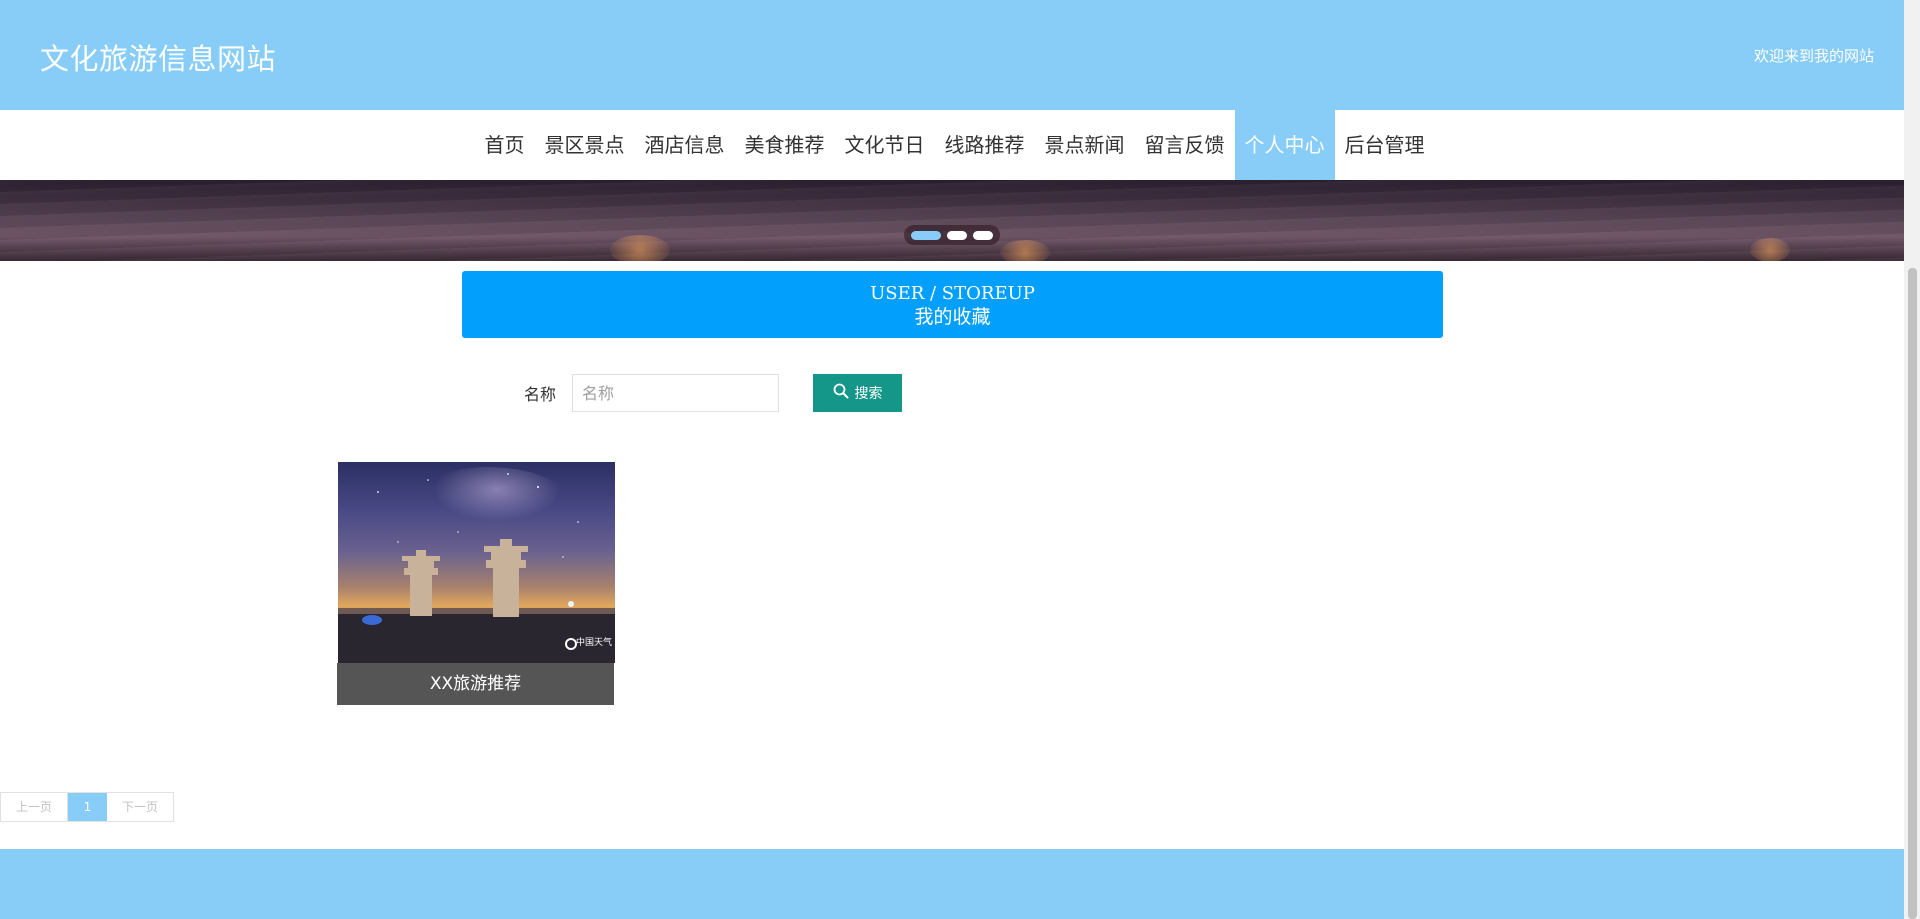 Image resolution: width=1920 pixels, height=919 pixels. Describe the element at coordinates (885, 145) in the screenshot. I see `nav-item-festivals: 文化节日` at that location.